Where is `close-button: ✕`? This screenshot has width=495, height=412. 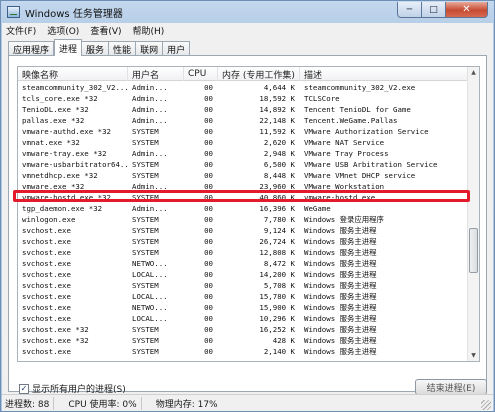 close-button: ✕ is located at coordinates (467, 10).